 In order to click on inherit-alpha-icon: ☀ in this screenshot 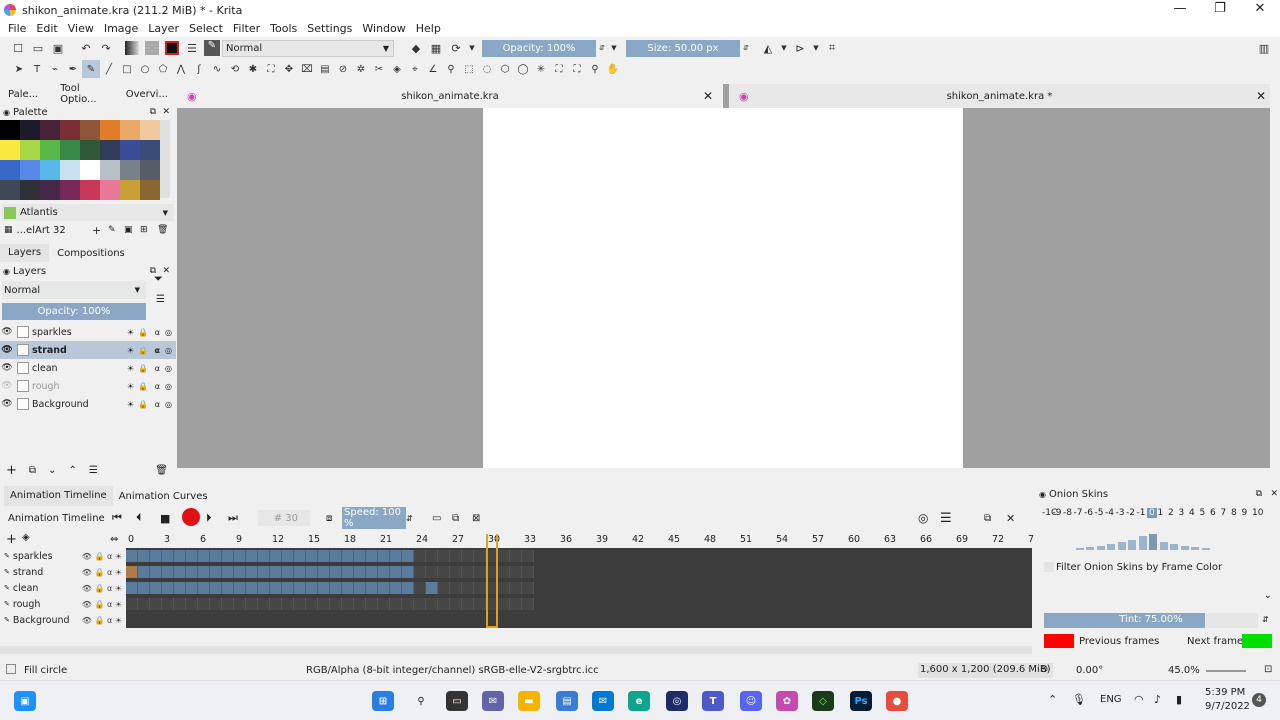, I will do `click(130, 404)`.